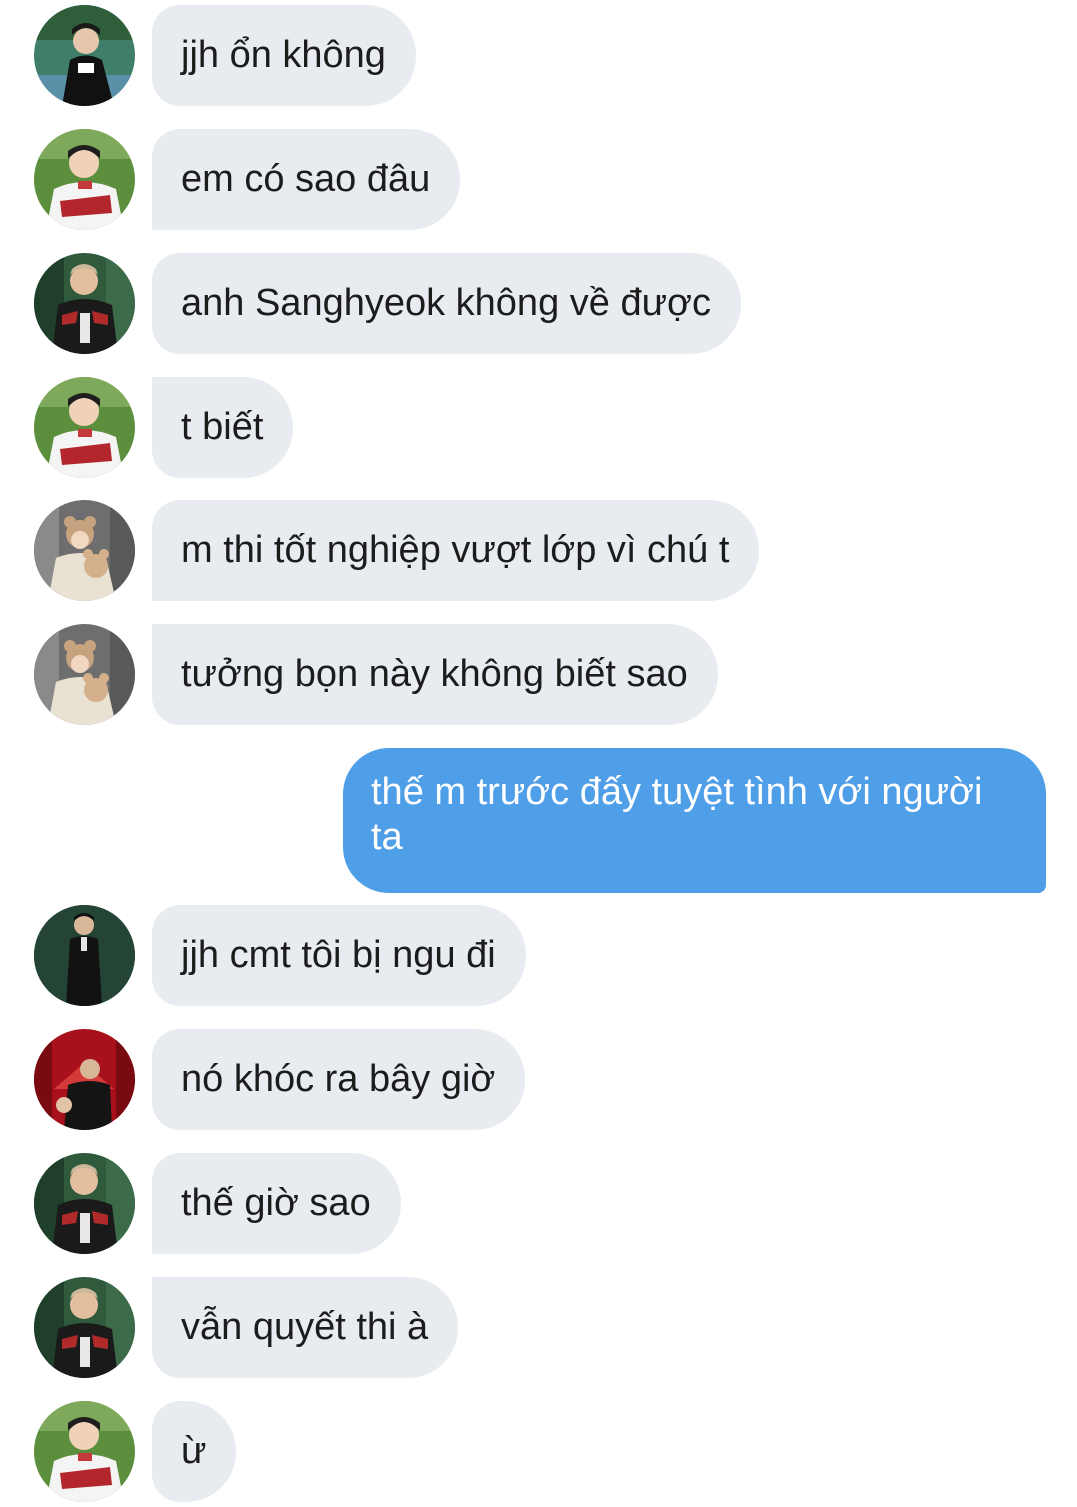 The width and height of the screenshot is (1077, 1507). What do you see at coordinates (538, 955) in the screenshot?
I see `message-row: jjh cmt tôi bị ngu đi` at bounding box center [538, 955].